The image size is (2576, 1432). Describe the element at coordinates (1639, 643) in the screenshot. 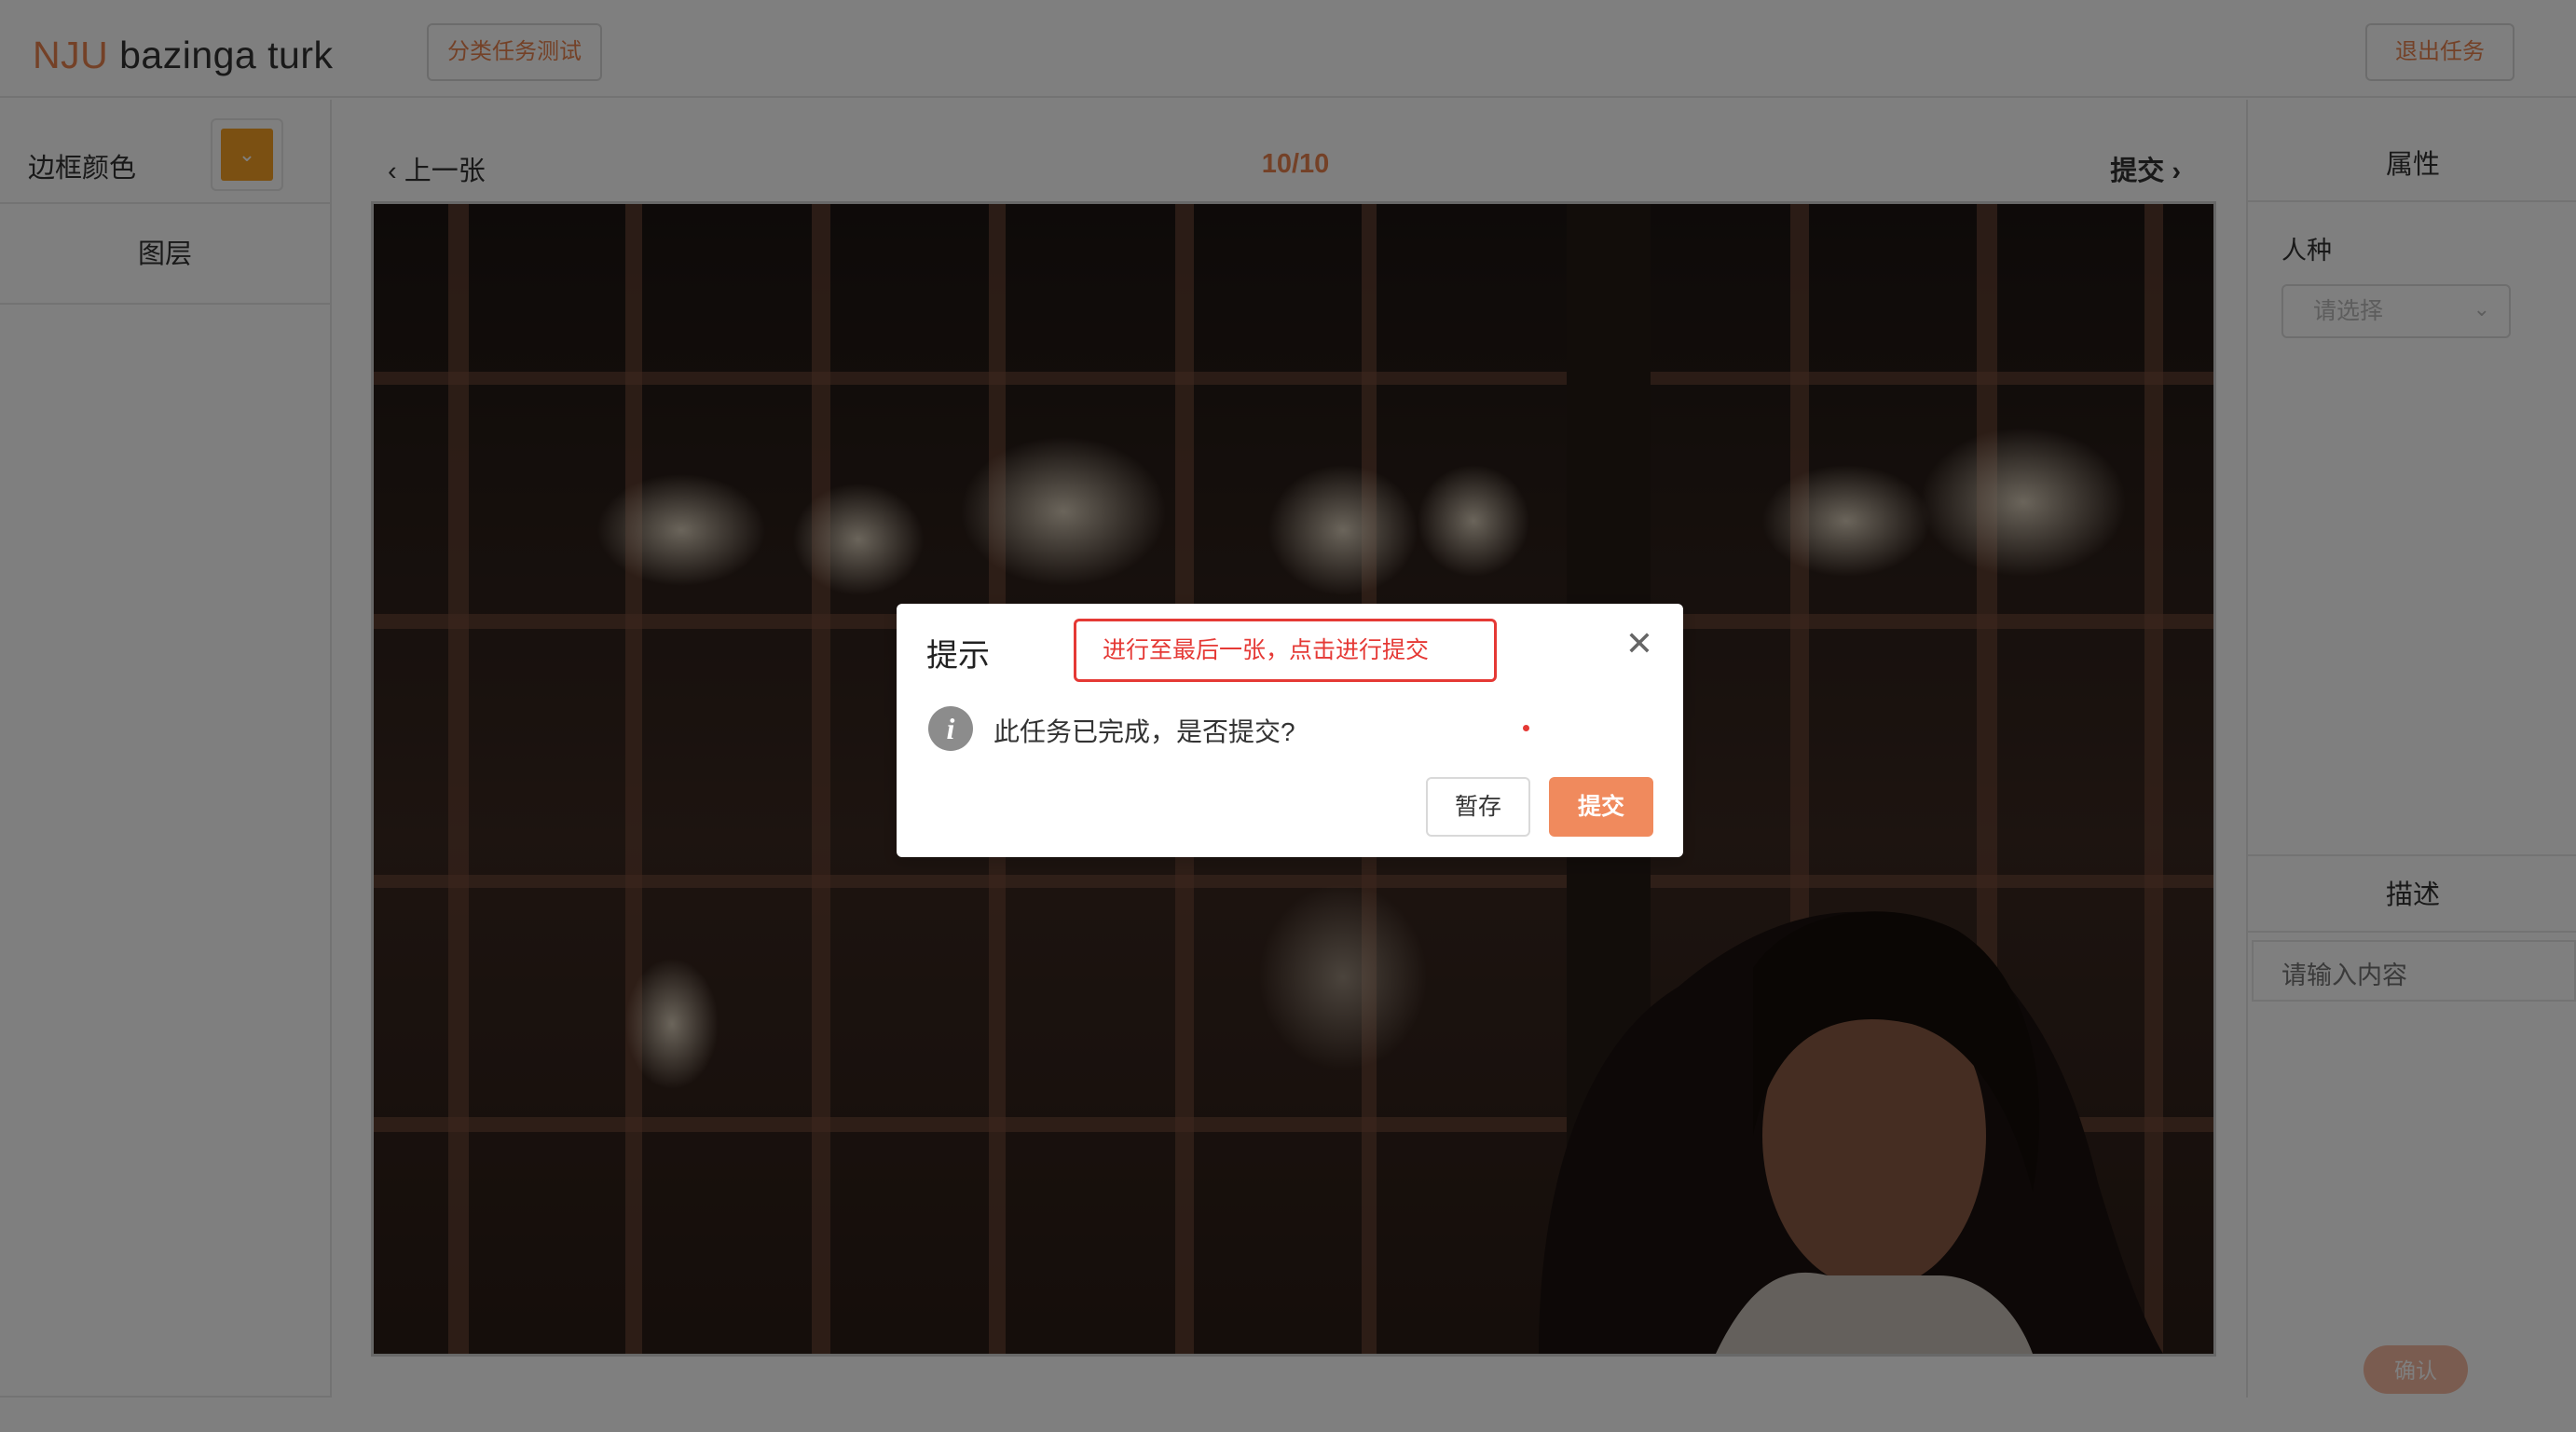

I see `close-icon: ✕` at that location.